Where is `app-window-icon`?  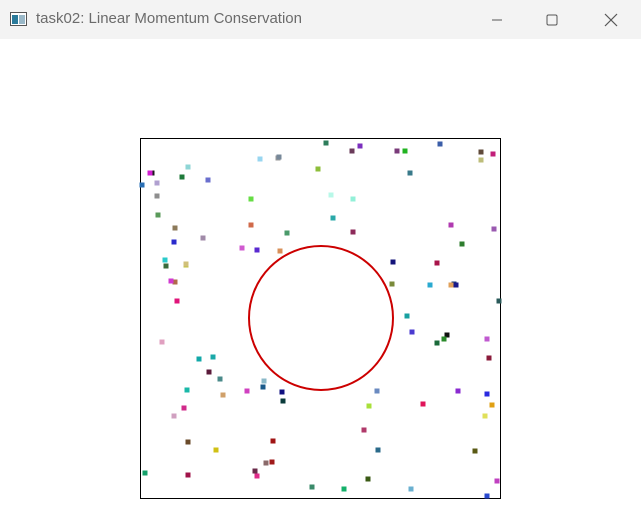 app-window-icon is located at coordinates (18, 19).